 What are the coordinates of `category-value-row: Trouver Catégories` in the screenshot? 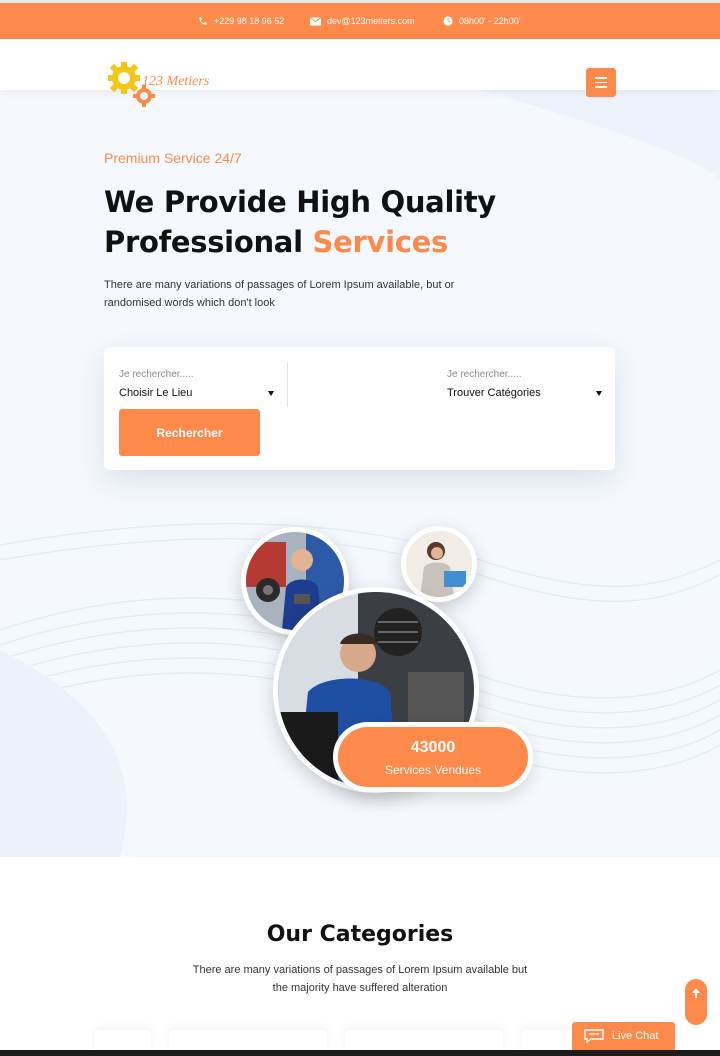 It's located at (524, 393).